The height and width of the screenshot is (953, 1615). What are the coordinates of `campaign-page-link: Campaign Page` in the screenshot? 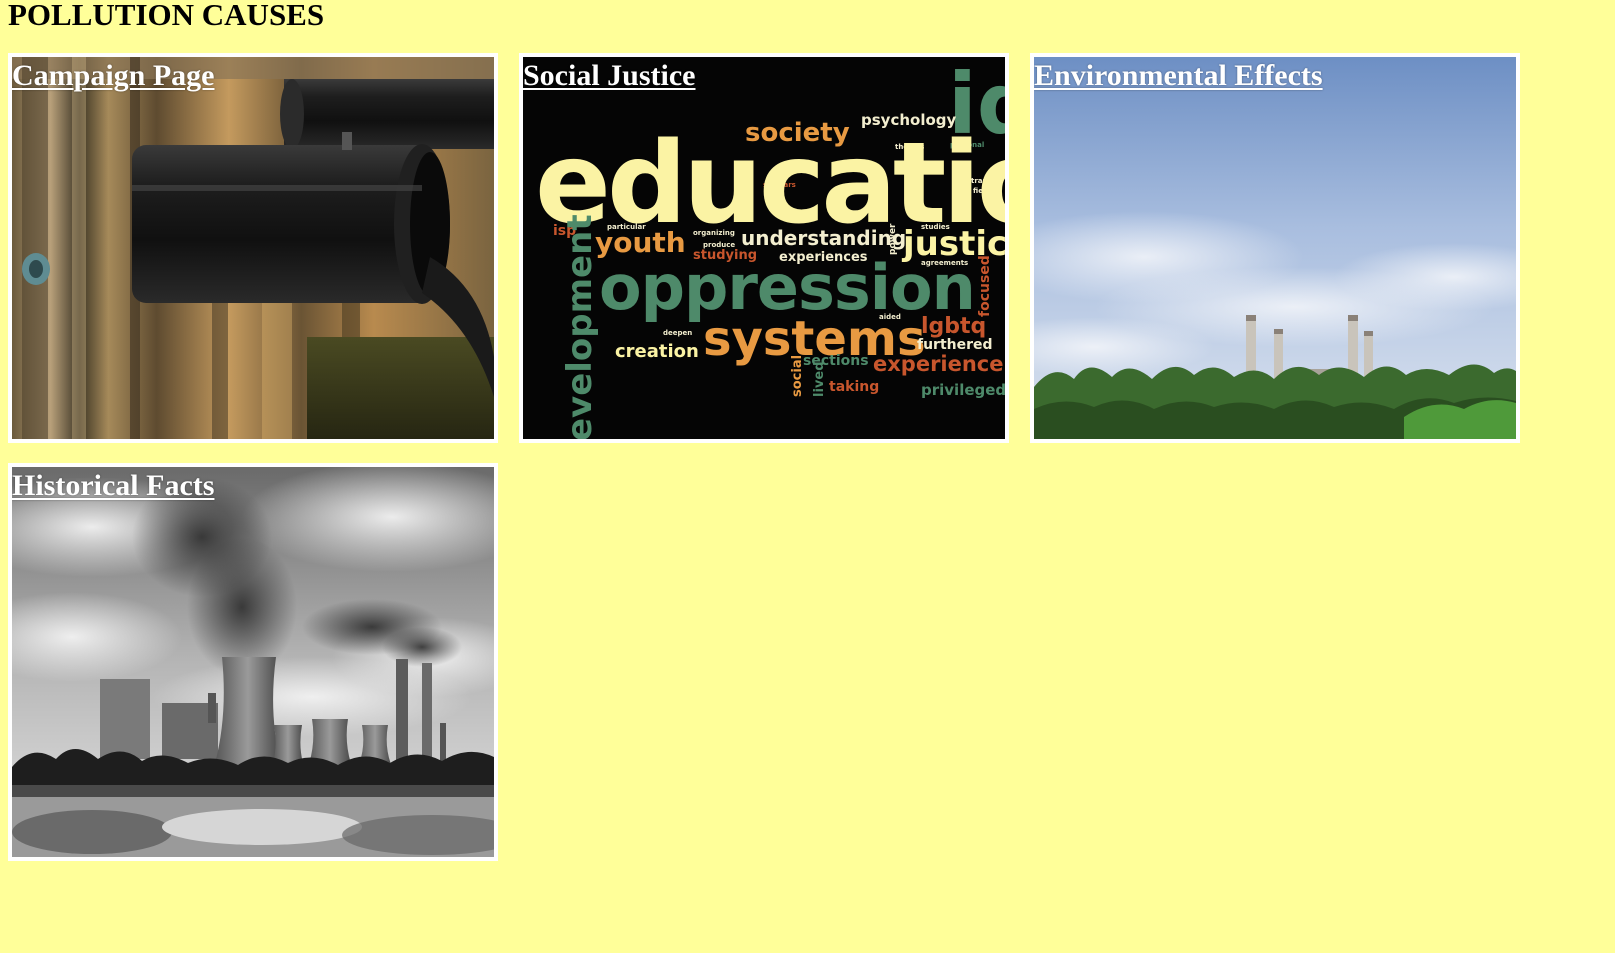 It's located at (113, 76).